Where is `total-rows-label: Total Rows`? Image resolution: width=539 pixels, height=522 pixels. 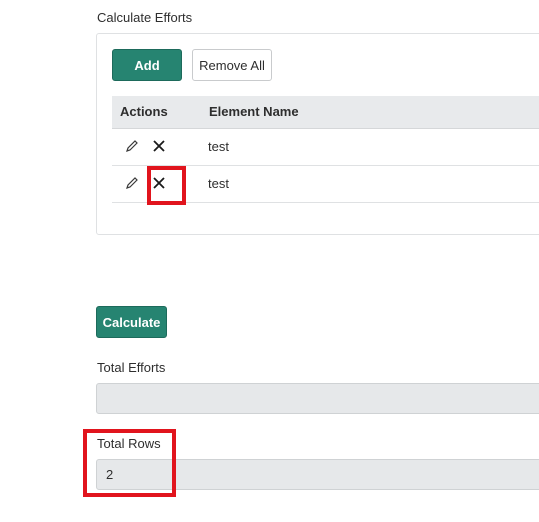 total-rows-label: Total Rows is located at coordinates (129, 443).